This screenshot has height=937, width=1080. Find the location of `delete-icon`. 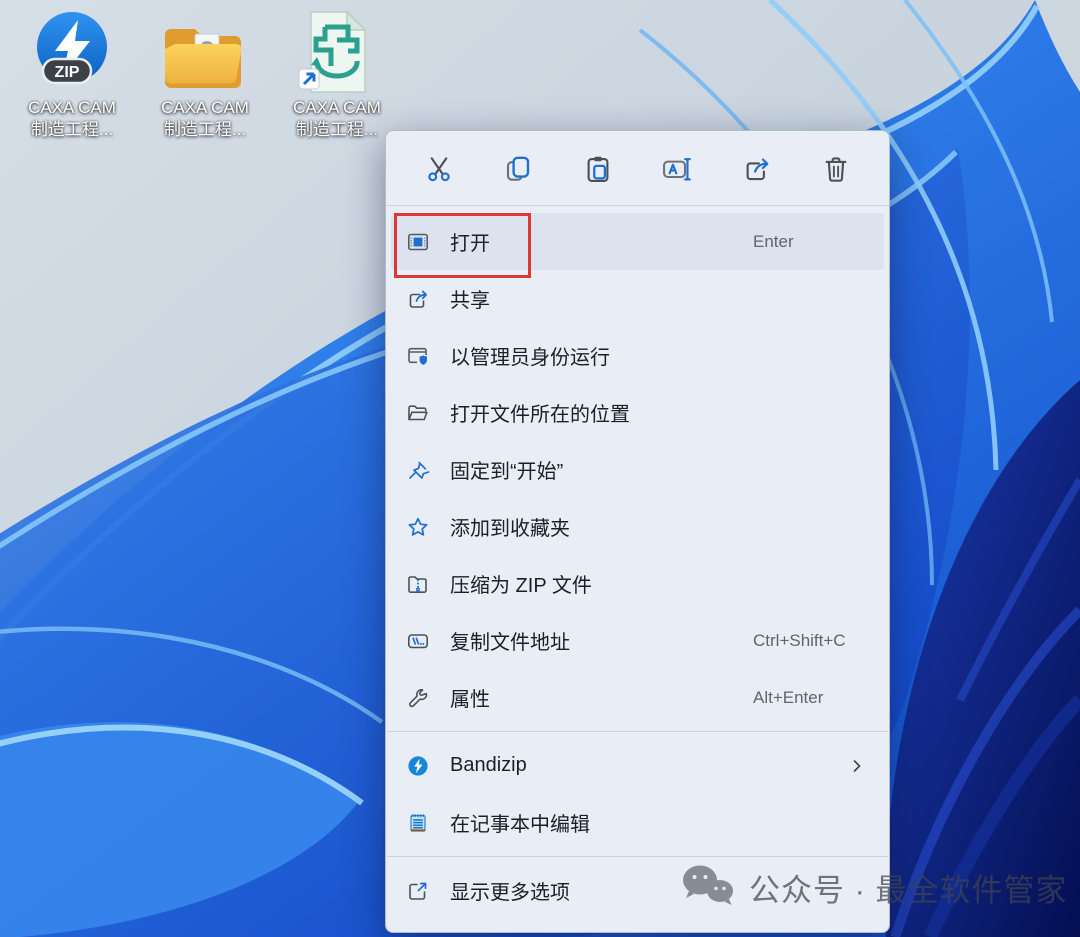

delete-icon is located at coordinates (836, 169).